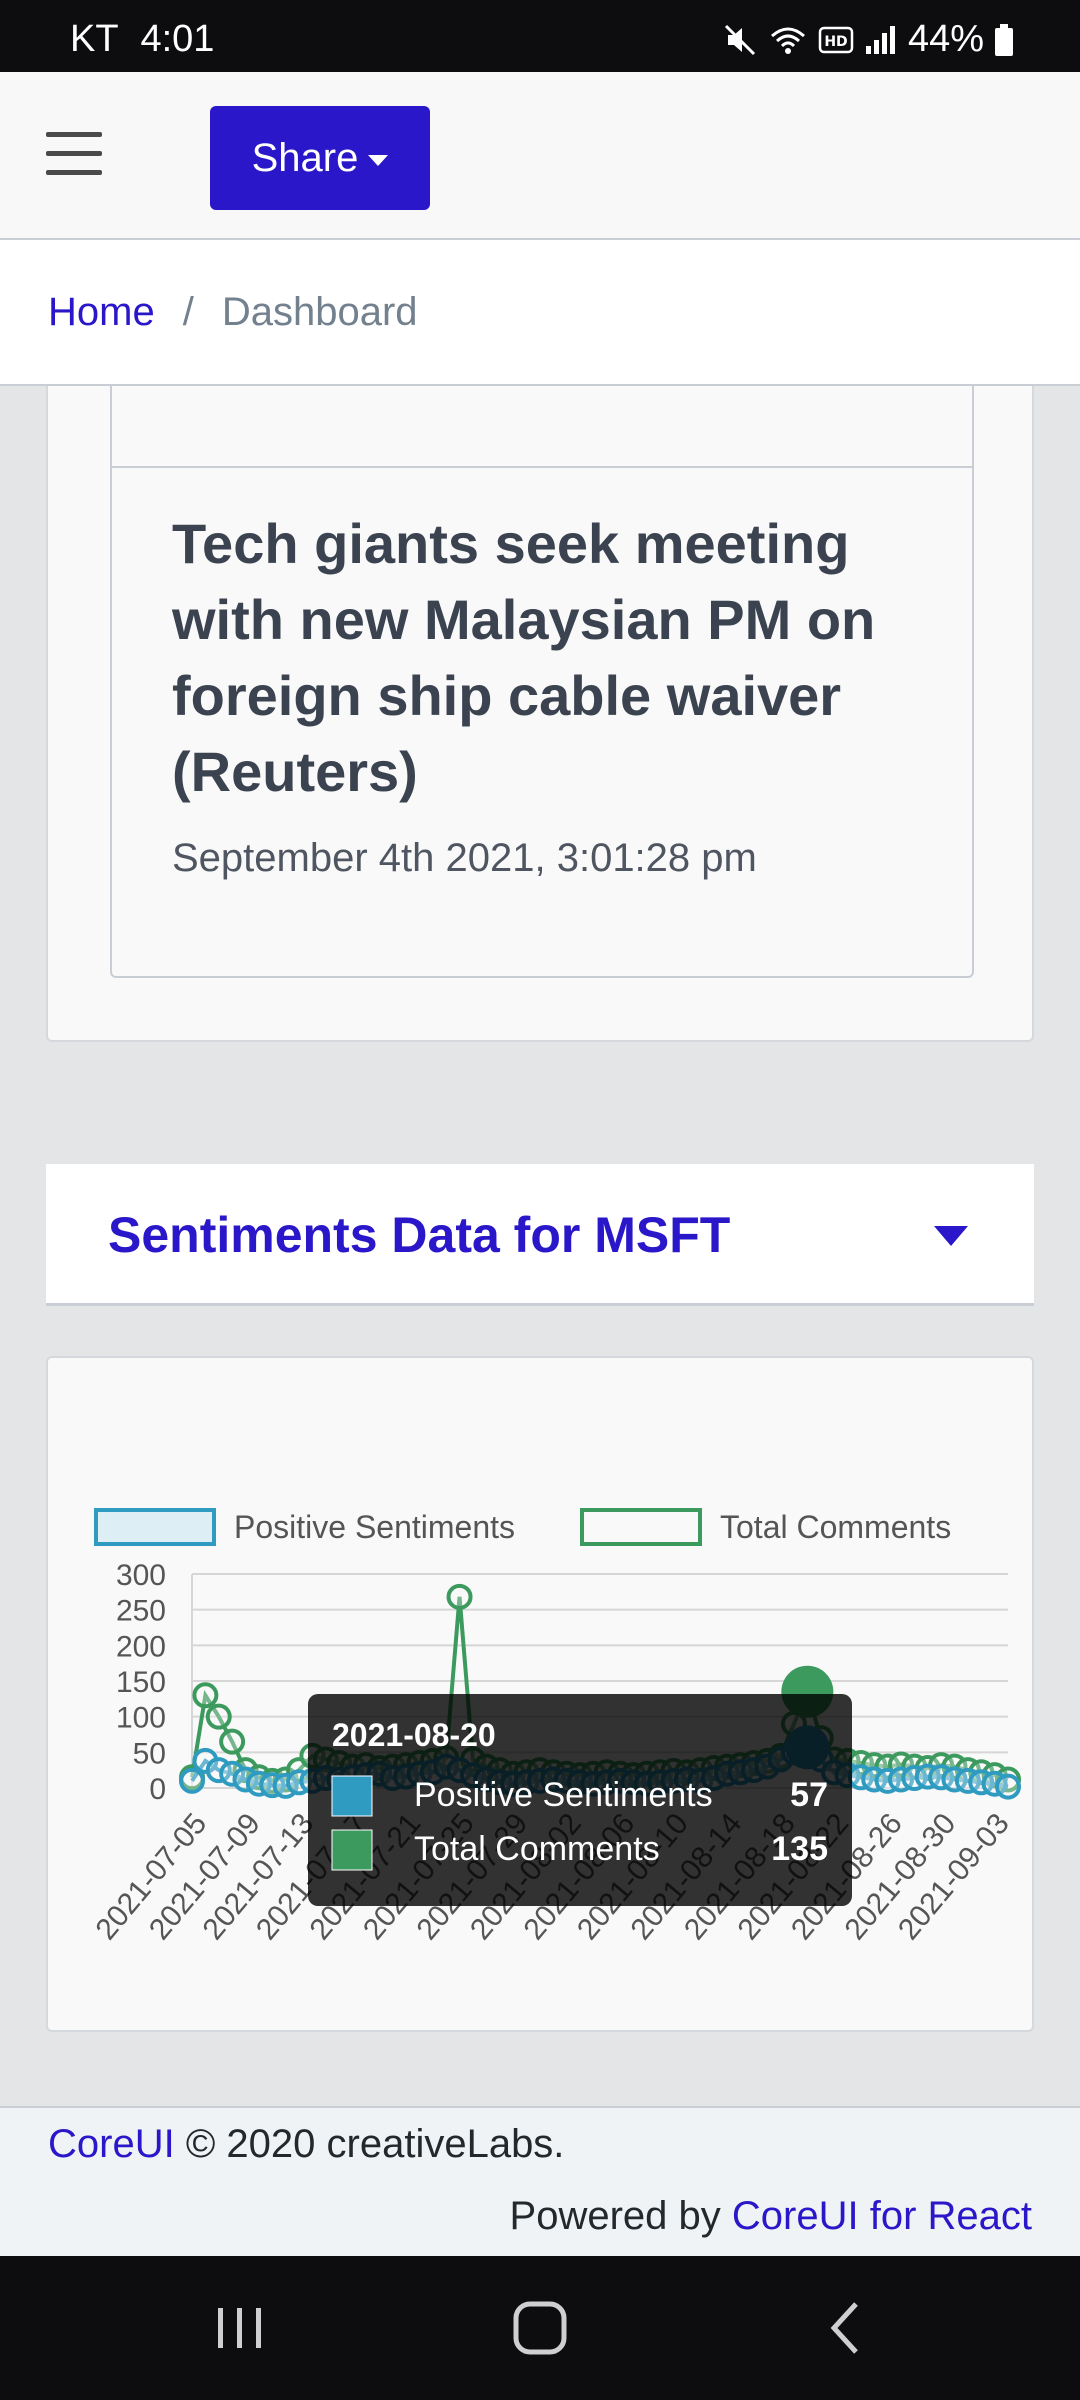  Describe the element at coordinates (240, 2328) in the screenshot. I see `recent-apps-icon` at that location.